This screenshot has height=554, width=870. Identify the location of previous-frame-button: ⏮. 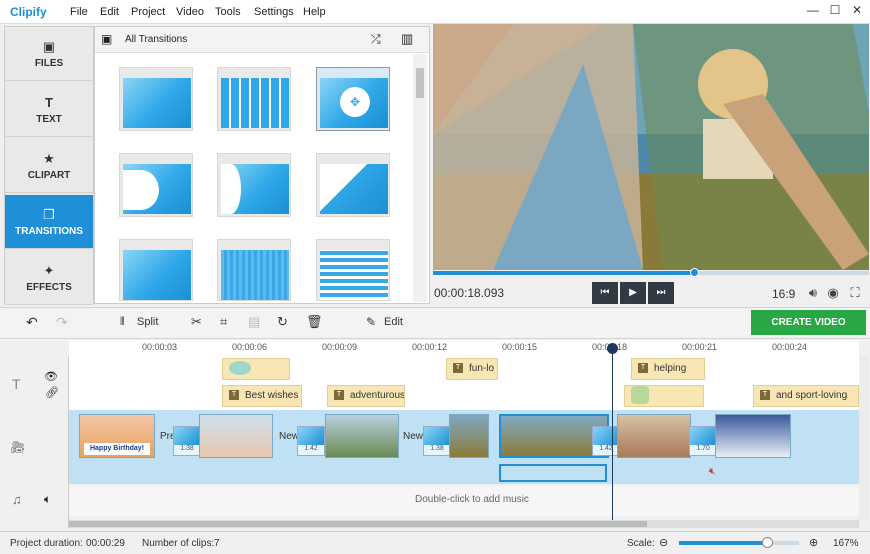
(605, 293).